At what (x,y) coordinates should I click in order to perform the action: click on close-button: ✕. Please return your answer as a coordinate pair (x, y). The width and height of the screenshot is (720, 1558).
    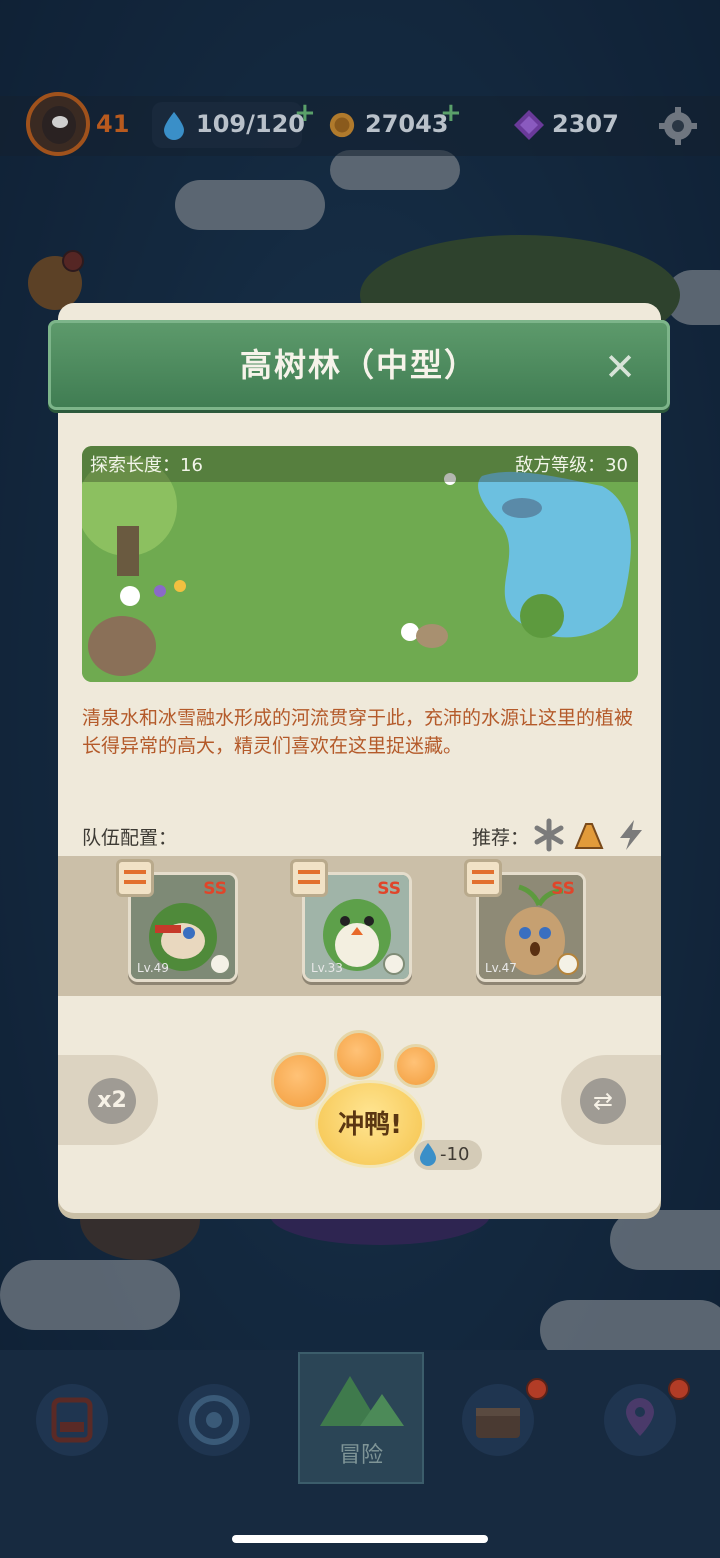
    Looking at the image, I should click on (620, 368).